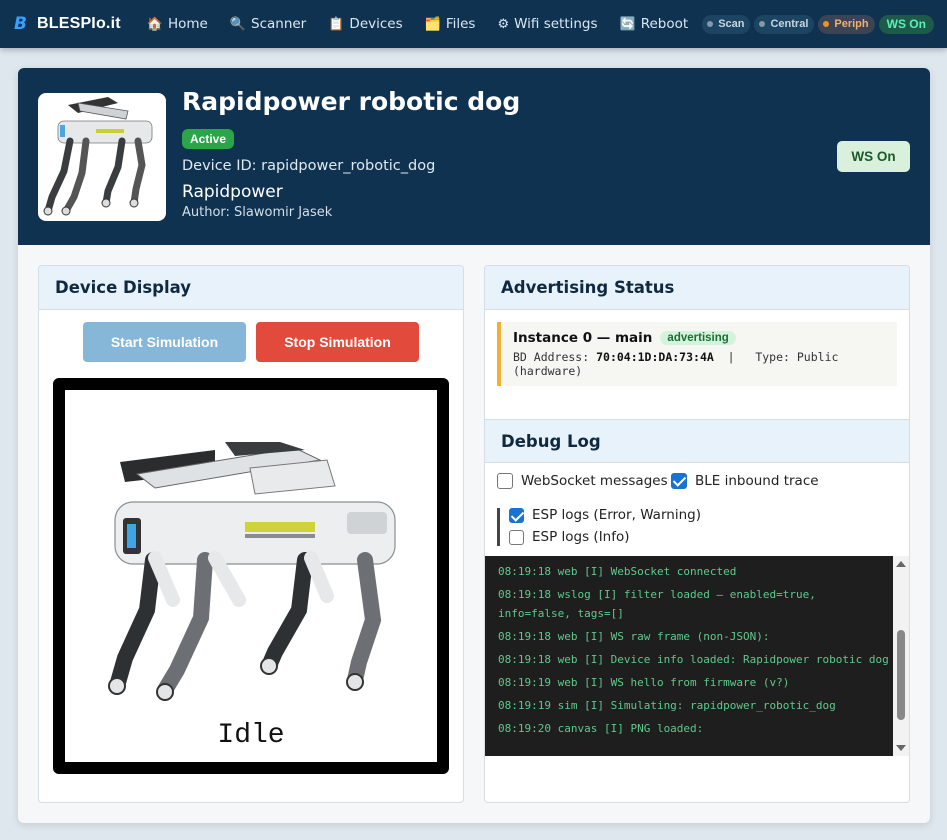 The height and width of the screenshot is (840, 947). Describe the element at coordinates (594, 481) in the screenshot. I see `websocket-messages-label: WebSocket messages` at that location.